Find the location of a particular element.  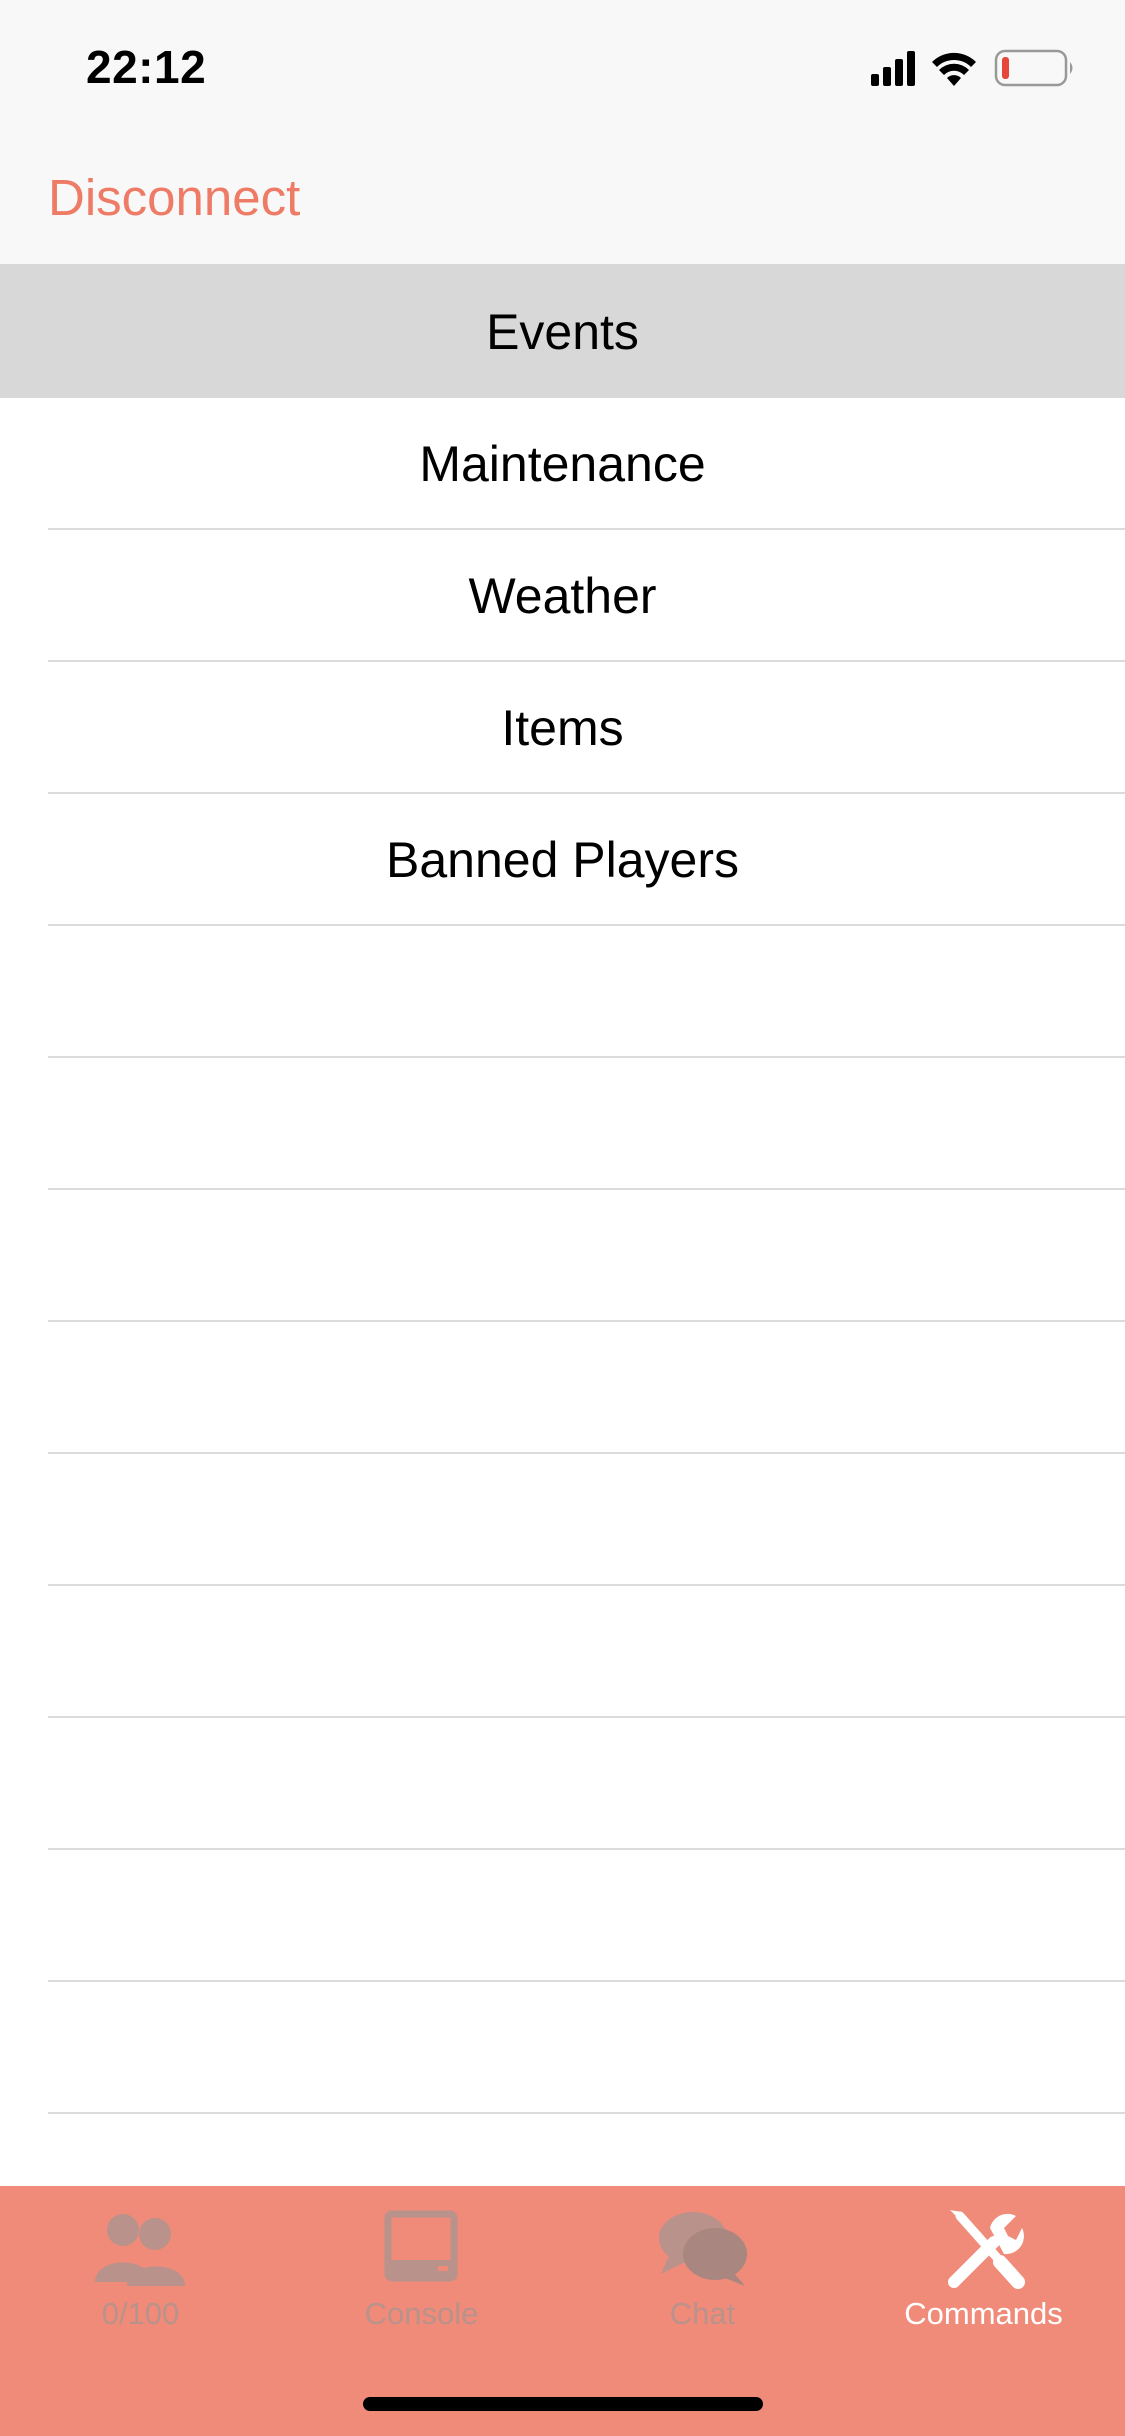

status-icons is located at coordinates (976, 68).